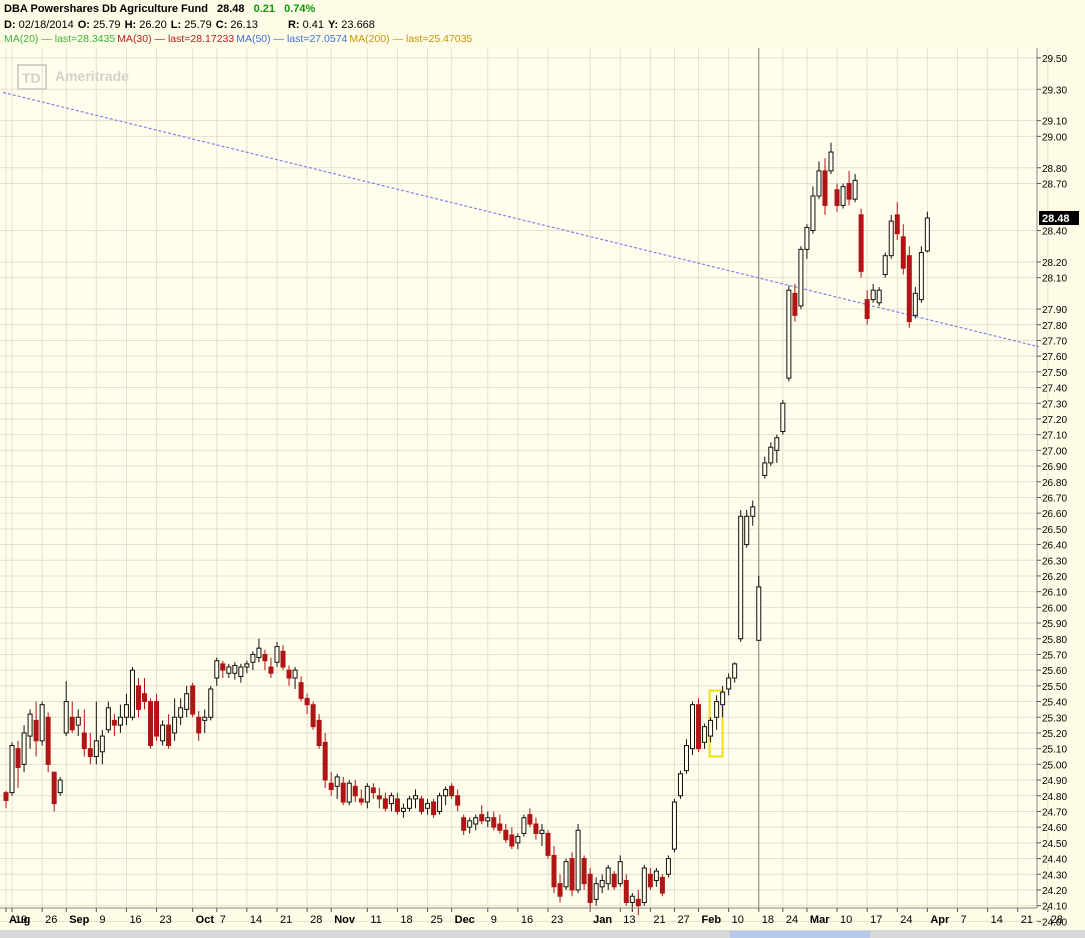  What do you see at coordinates (1054, 844) in the screenshot?
I see `y-tick-label: 24.50` at bounding box center [1054, 844].